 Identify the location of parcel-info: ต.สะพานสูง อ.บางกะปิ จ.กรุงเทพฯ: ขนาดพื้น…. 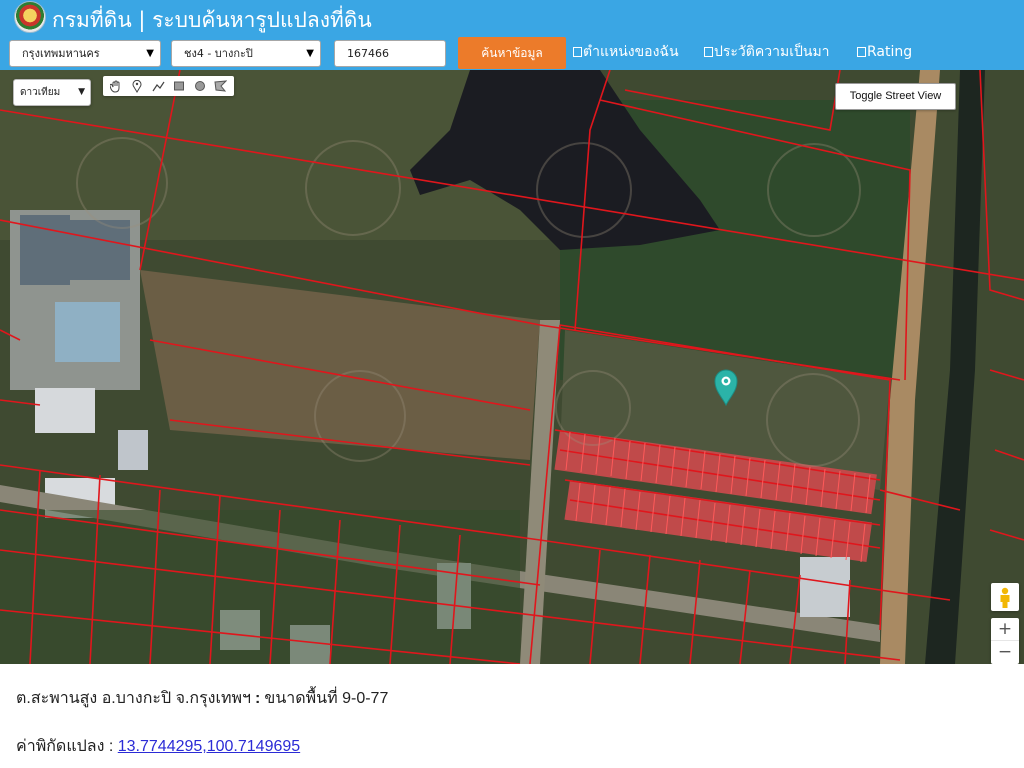
(202, 698).